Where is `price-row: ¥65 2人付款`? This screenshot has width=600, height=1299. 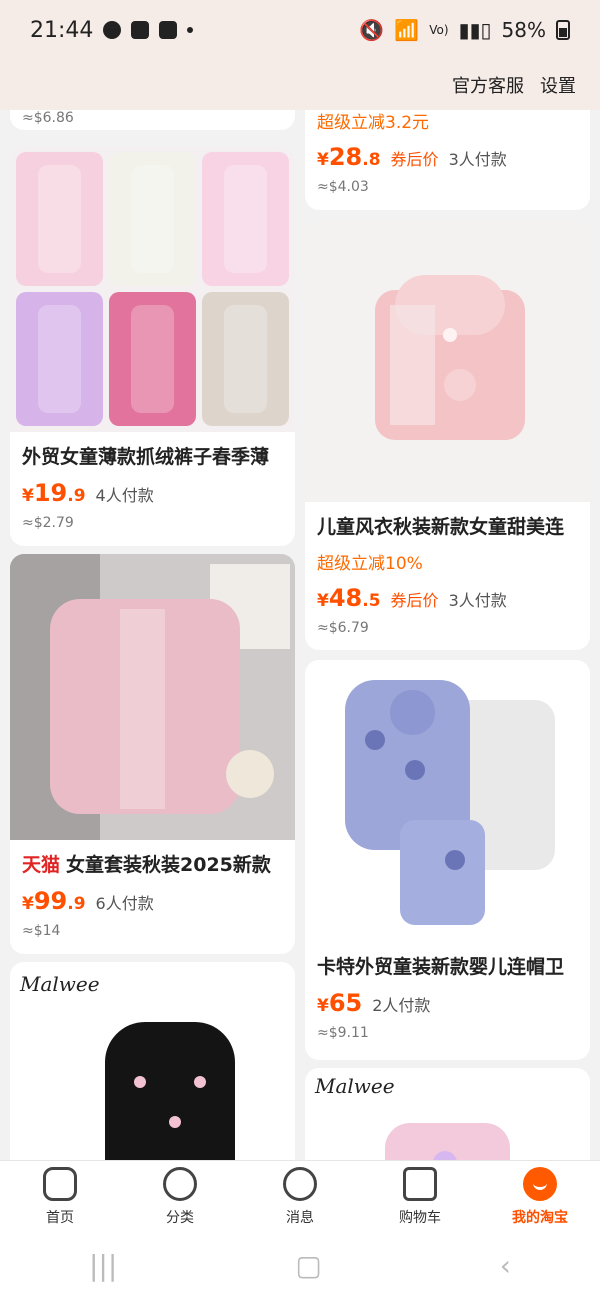
price-row: ¥65 2人付款 is located at coordinates (447, 1003).